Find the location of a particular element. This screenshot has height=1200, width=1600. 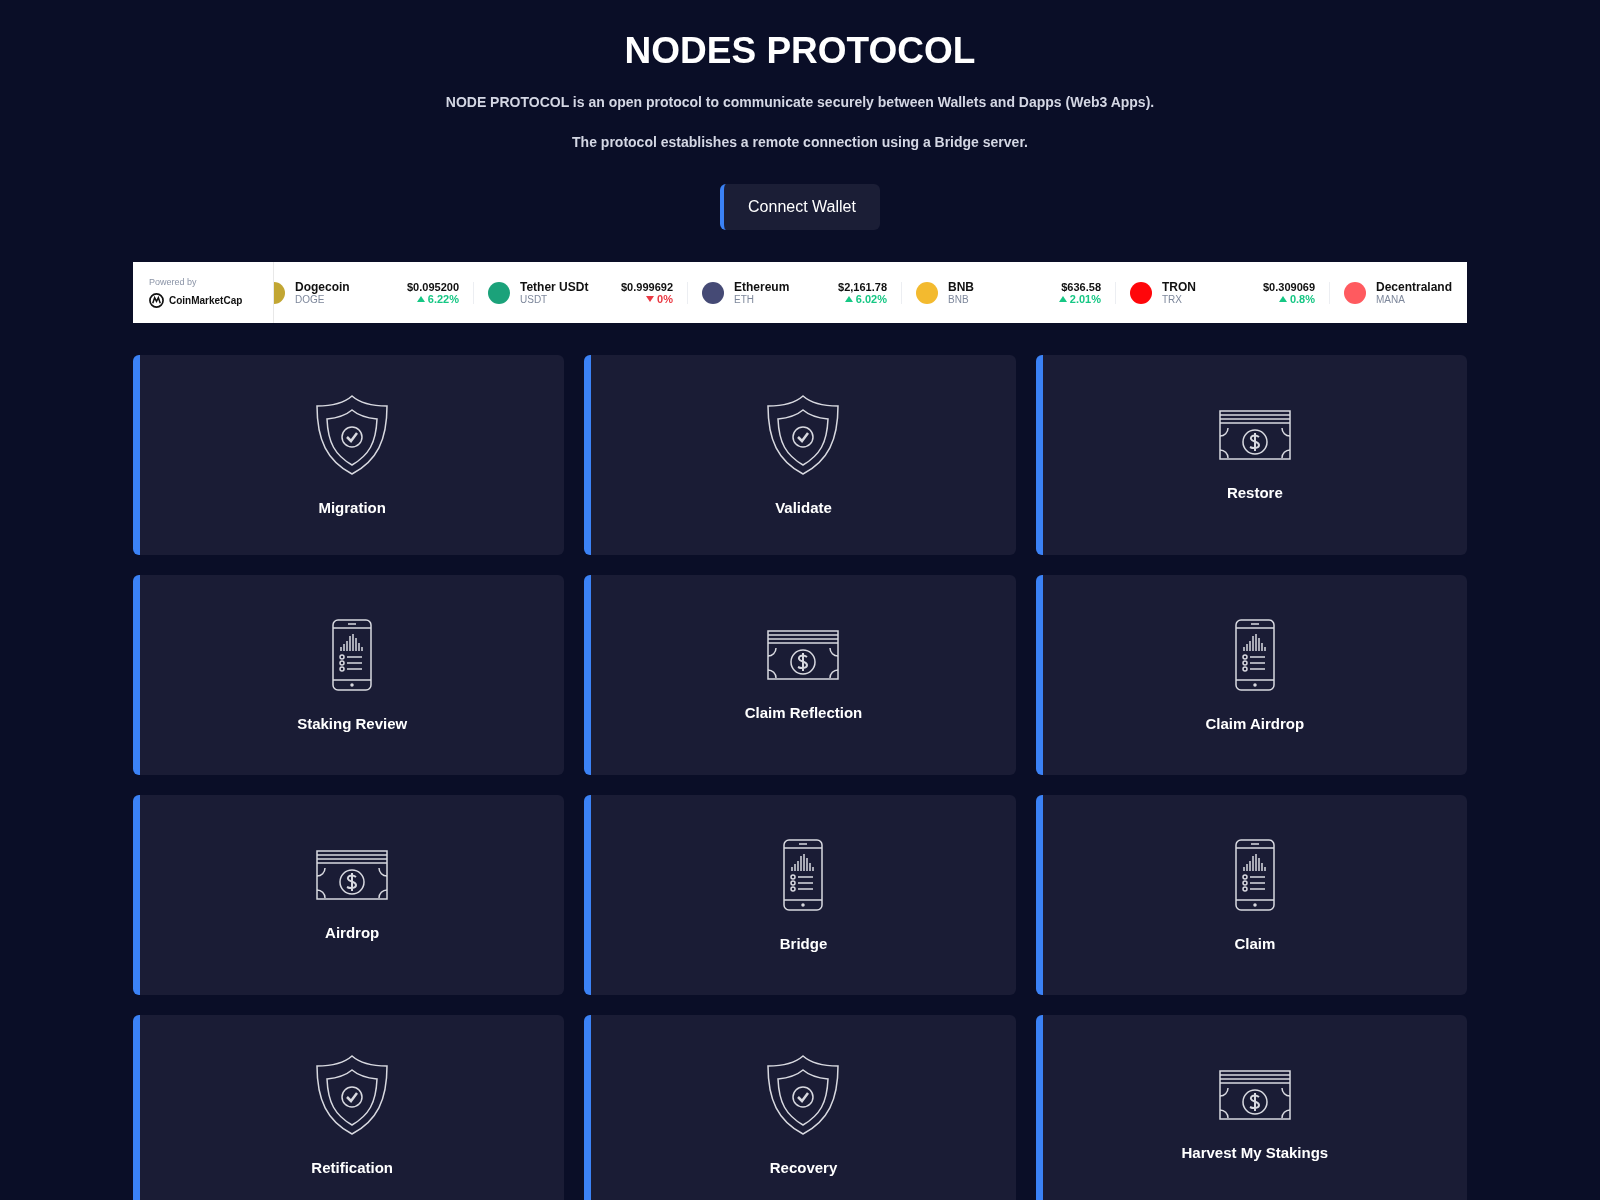

coin-name: Tether USDt is located at coordinates (555, 287).